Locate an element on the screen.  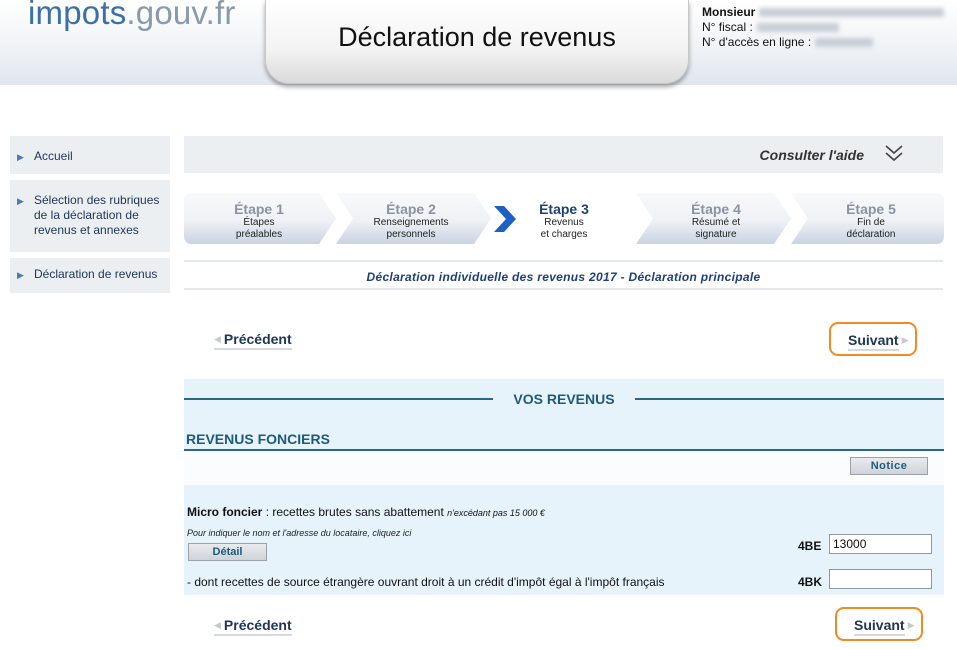
code-4bk: 4BK is located at coordinates (810, 582).